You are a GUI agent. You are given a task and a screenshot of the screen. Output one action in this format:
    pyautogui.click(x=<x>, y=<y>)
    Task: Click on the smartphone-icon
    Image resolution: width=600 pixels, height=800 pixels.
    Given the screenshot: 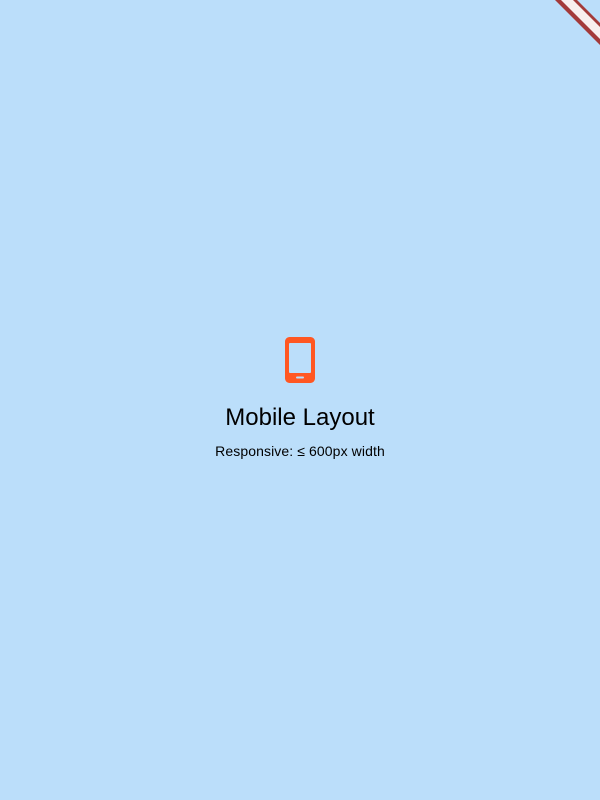 What is the action you would take?
    pyautogui.click(x=300, y=360)
    